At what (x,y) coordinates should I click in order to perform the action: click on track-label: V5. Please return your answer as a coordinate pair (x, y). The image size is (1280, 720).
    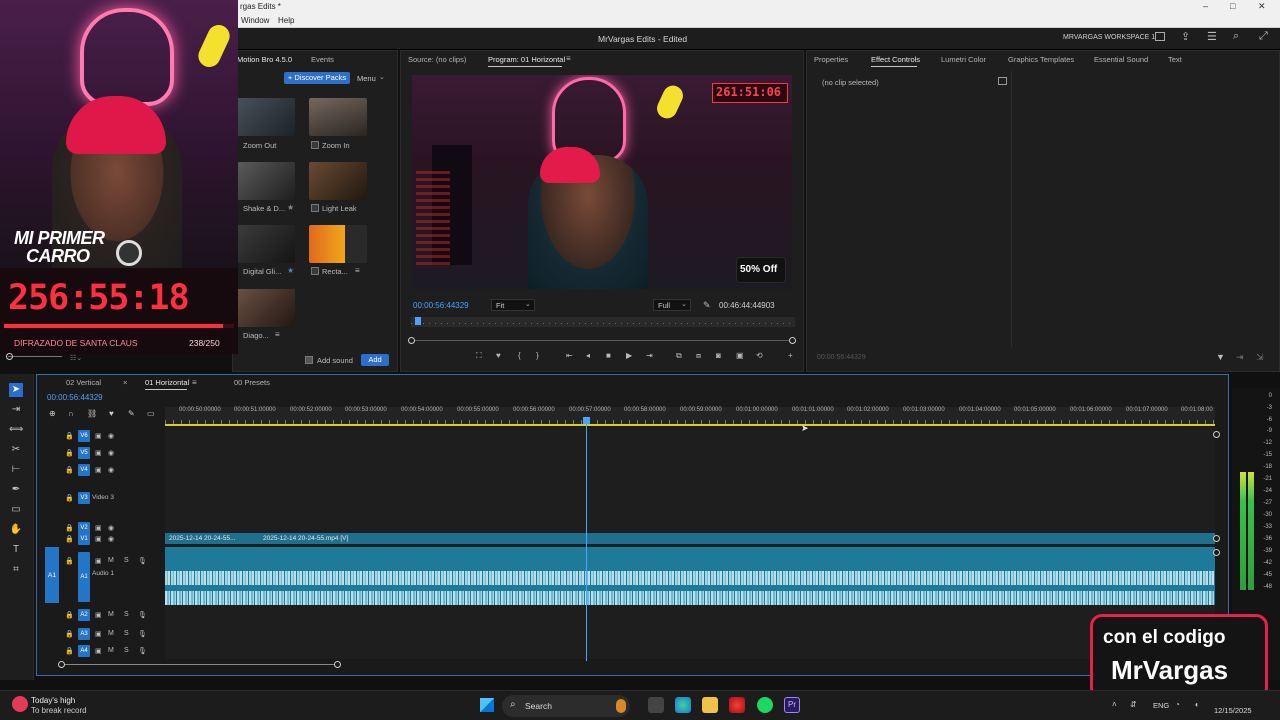
    Looking at the image, I should click on (84, 453).